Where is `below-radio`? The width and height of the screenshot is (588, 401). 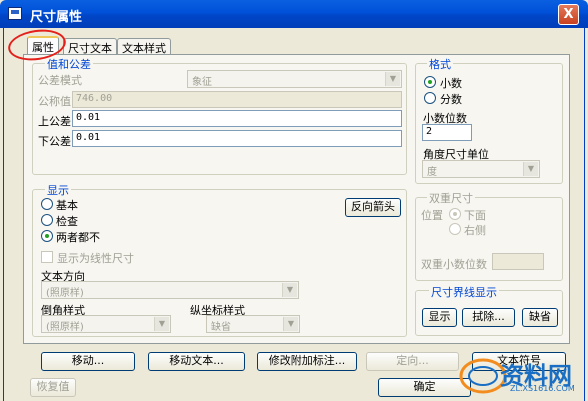
below-radio is located at coordinates (455, 214).